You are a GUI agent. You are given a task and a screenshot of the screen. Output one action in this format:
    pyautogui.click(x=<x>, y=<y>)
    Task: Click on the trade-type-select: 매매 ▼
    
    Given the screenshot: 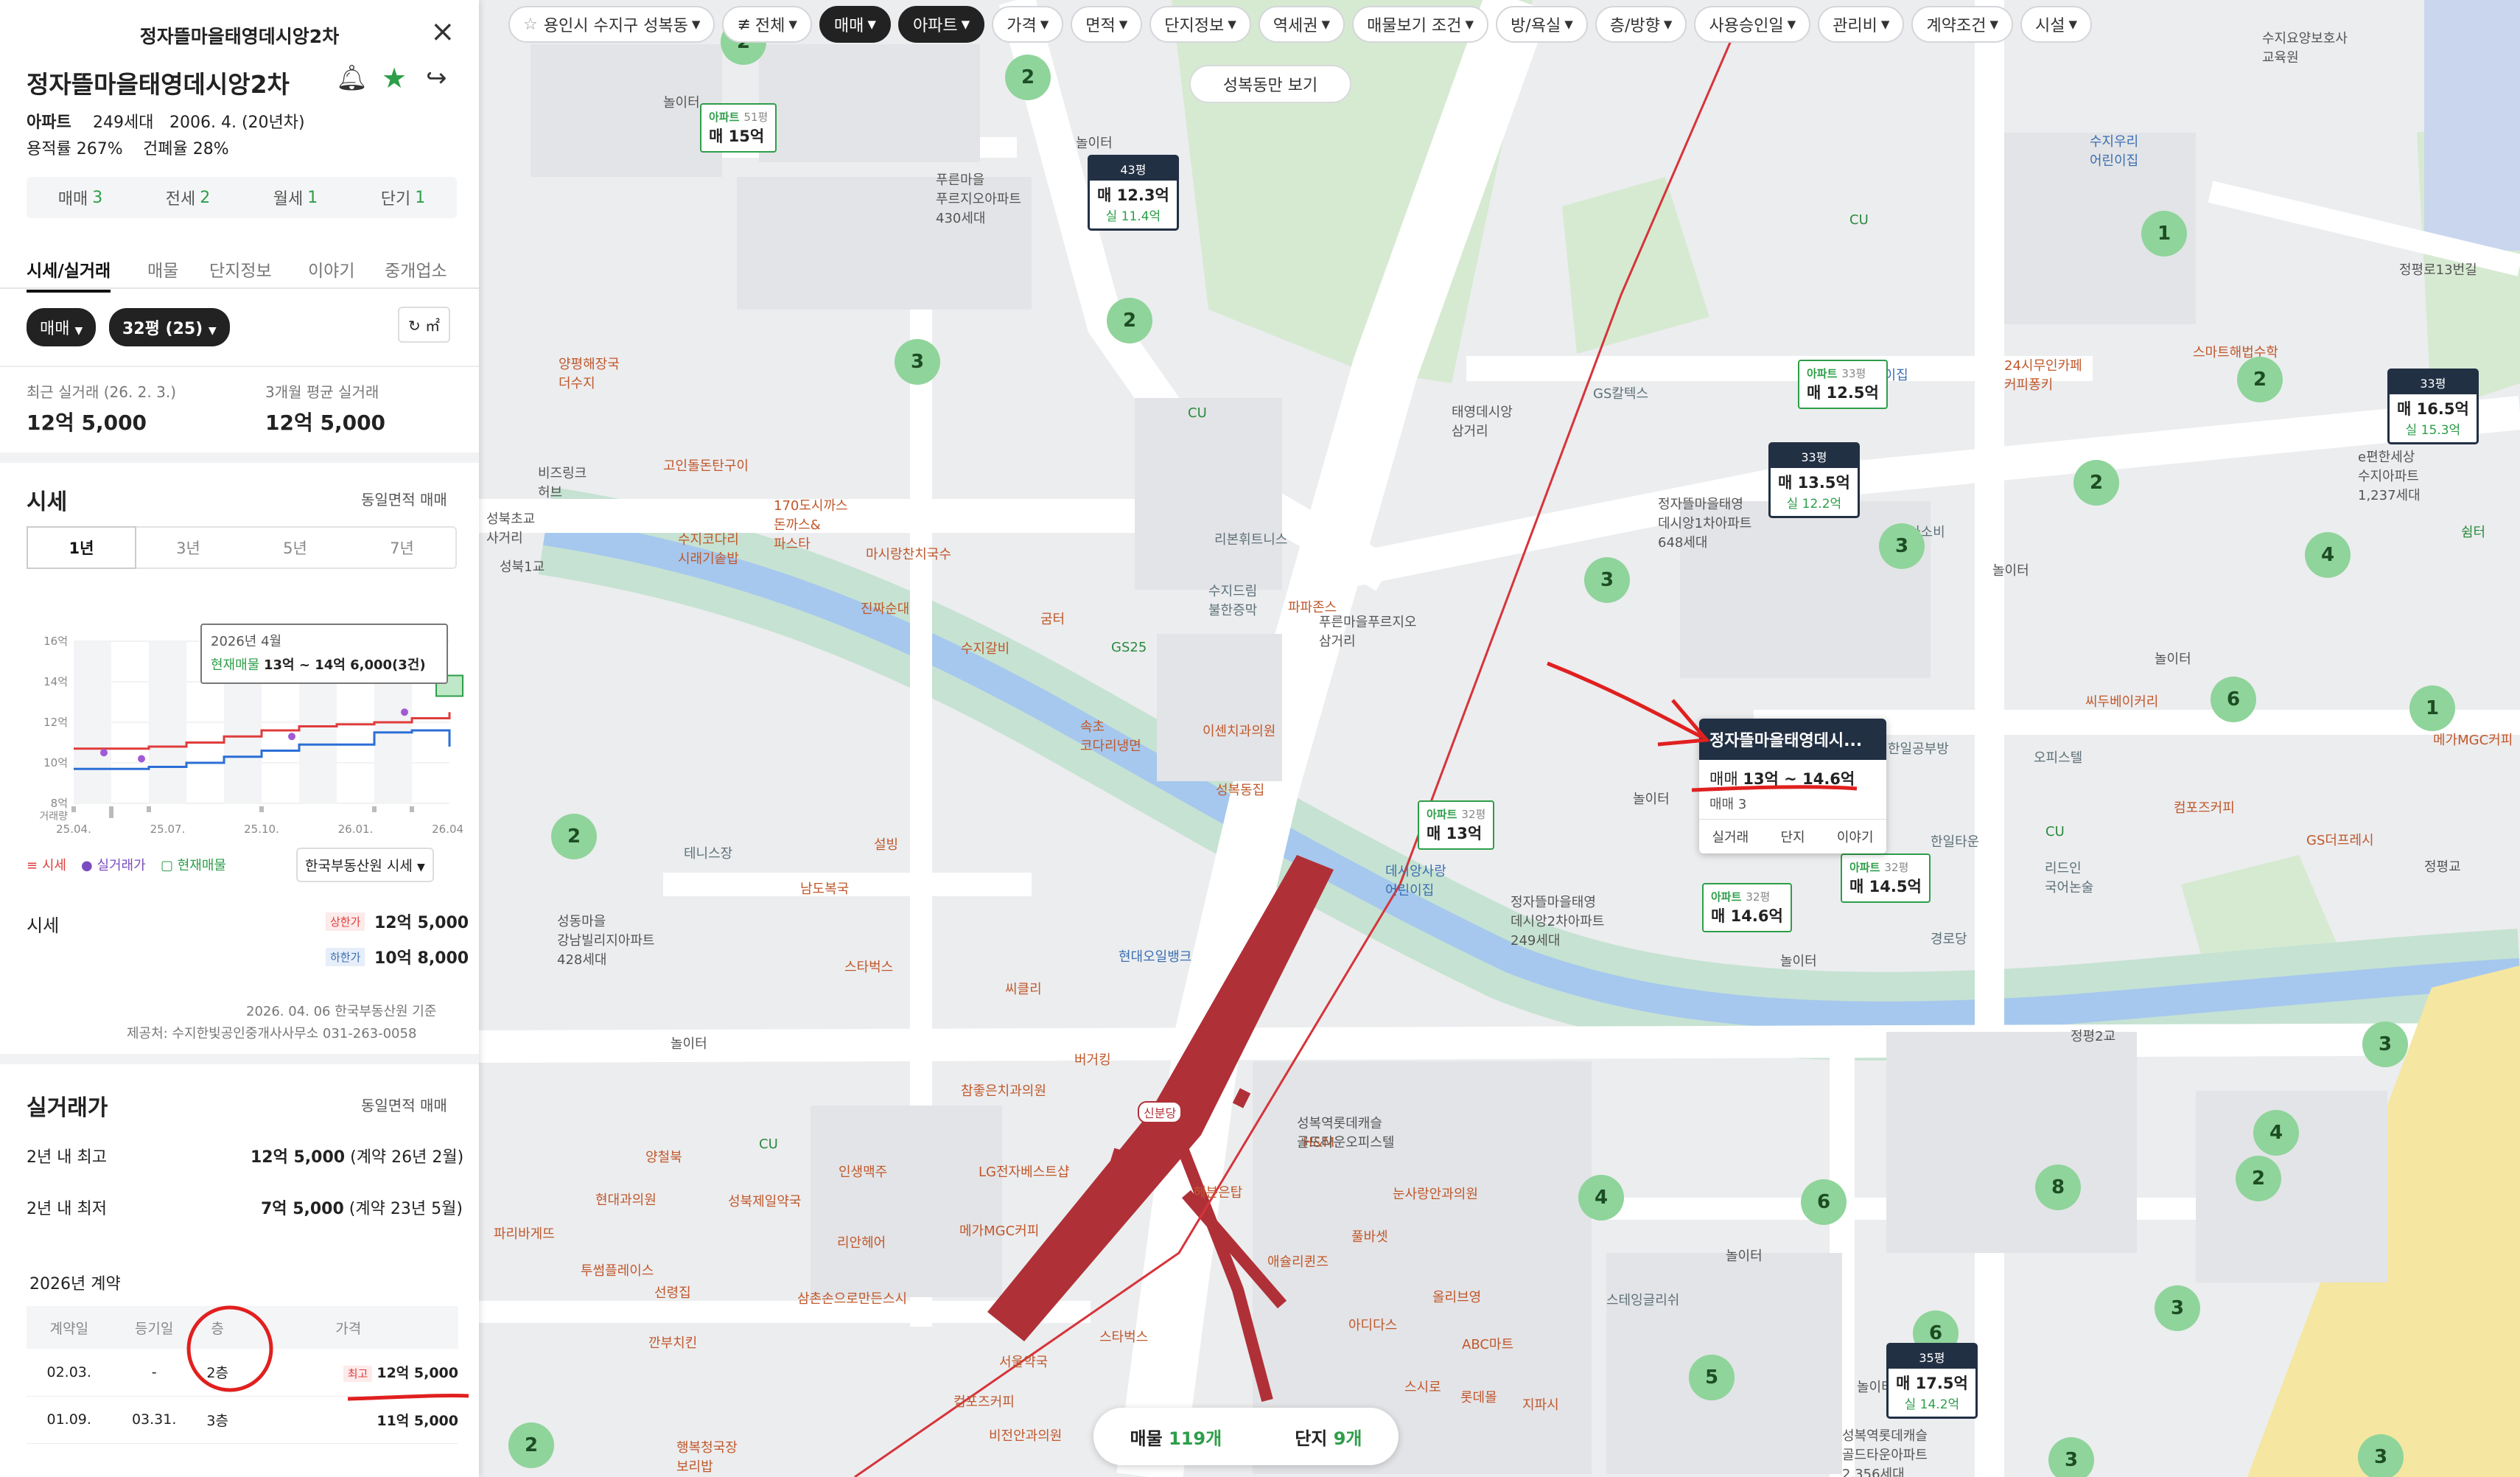 What is the action you would take?
    pyautogui.click(x=62, y=327)
    